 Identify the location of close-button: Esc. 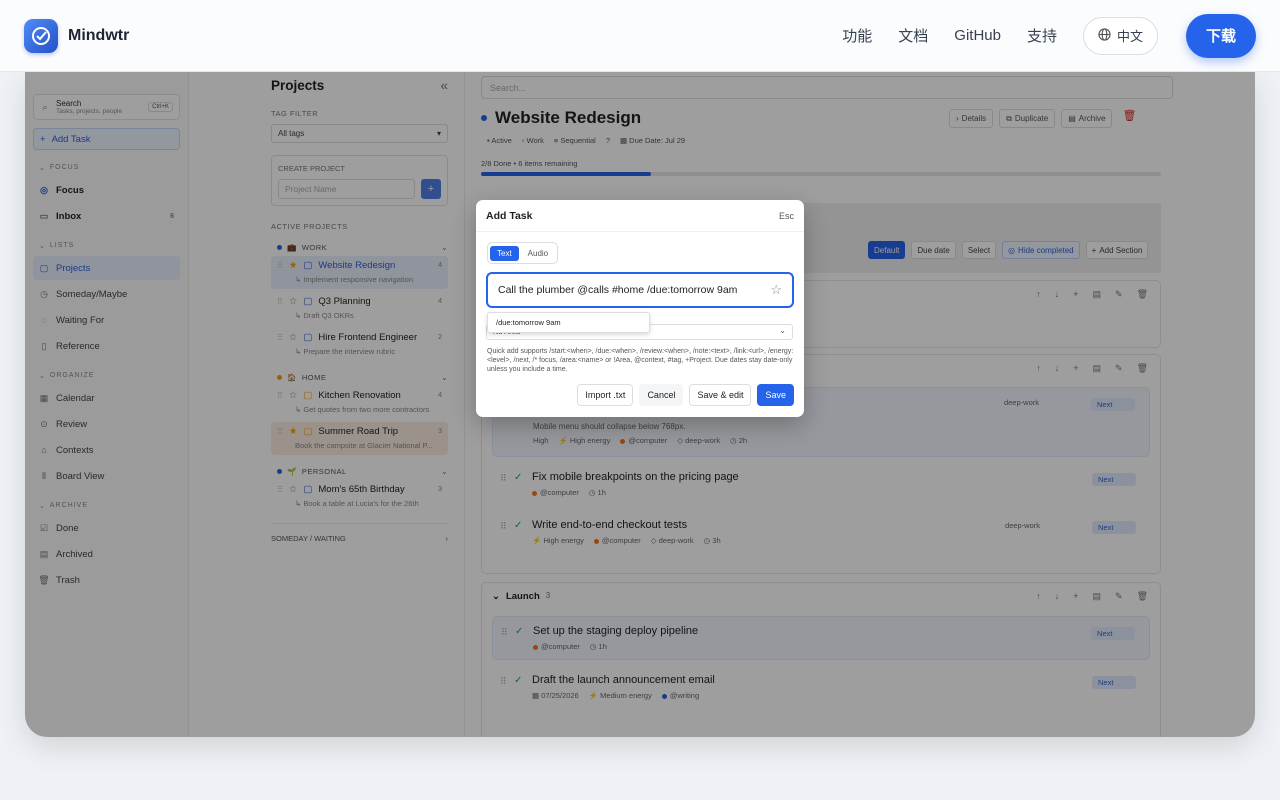
(786, 216).